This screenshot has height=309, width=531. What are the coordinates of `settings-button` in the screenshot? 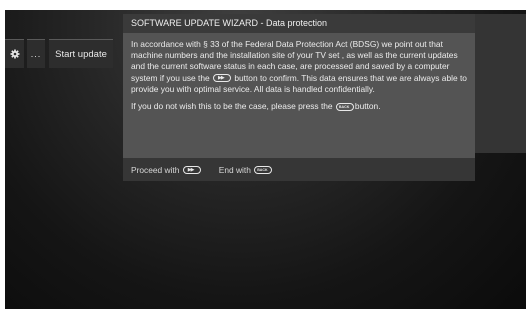 It's located at (14, 53).